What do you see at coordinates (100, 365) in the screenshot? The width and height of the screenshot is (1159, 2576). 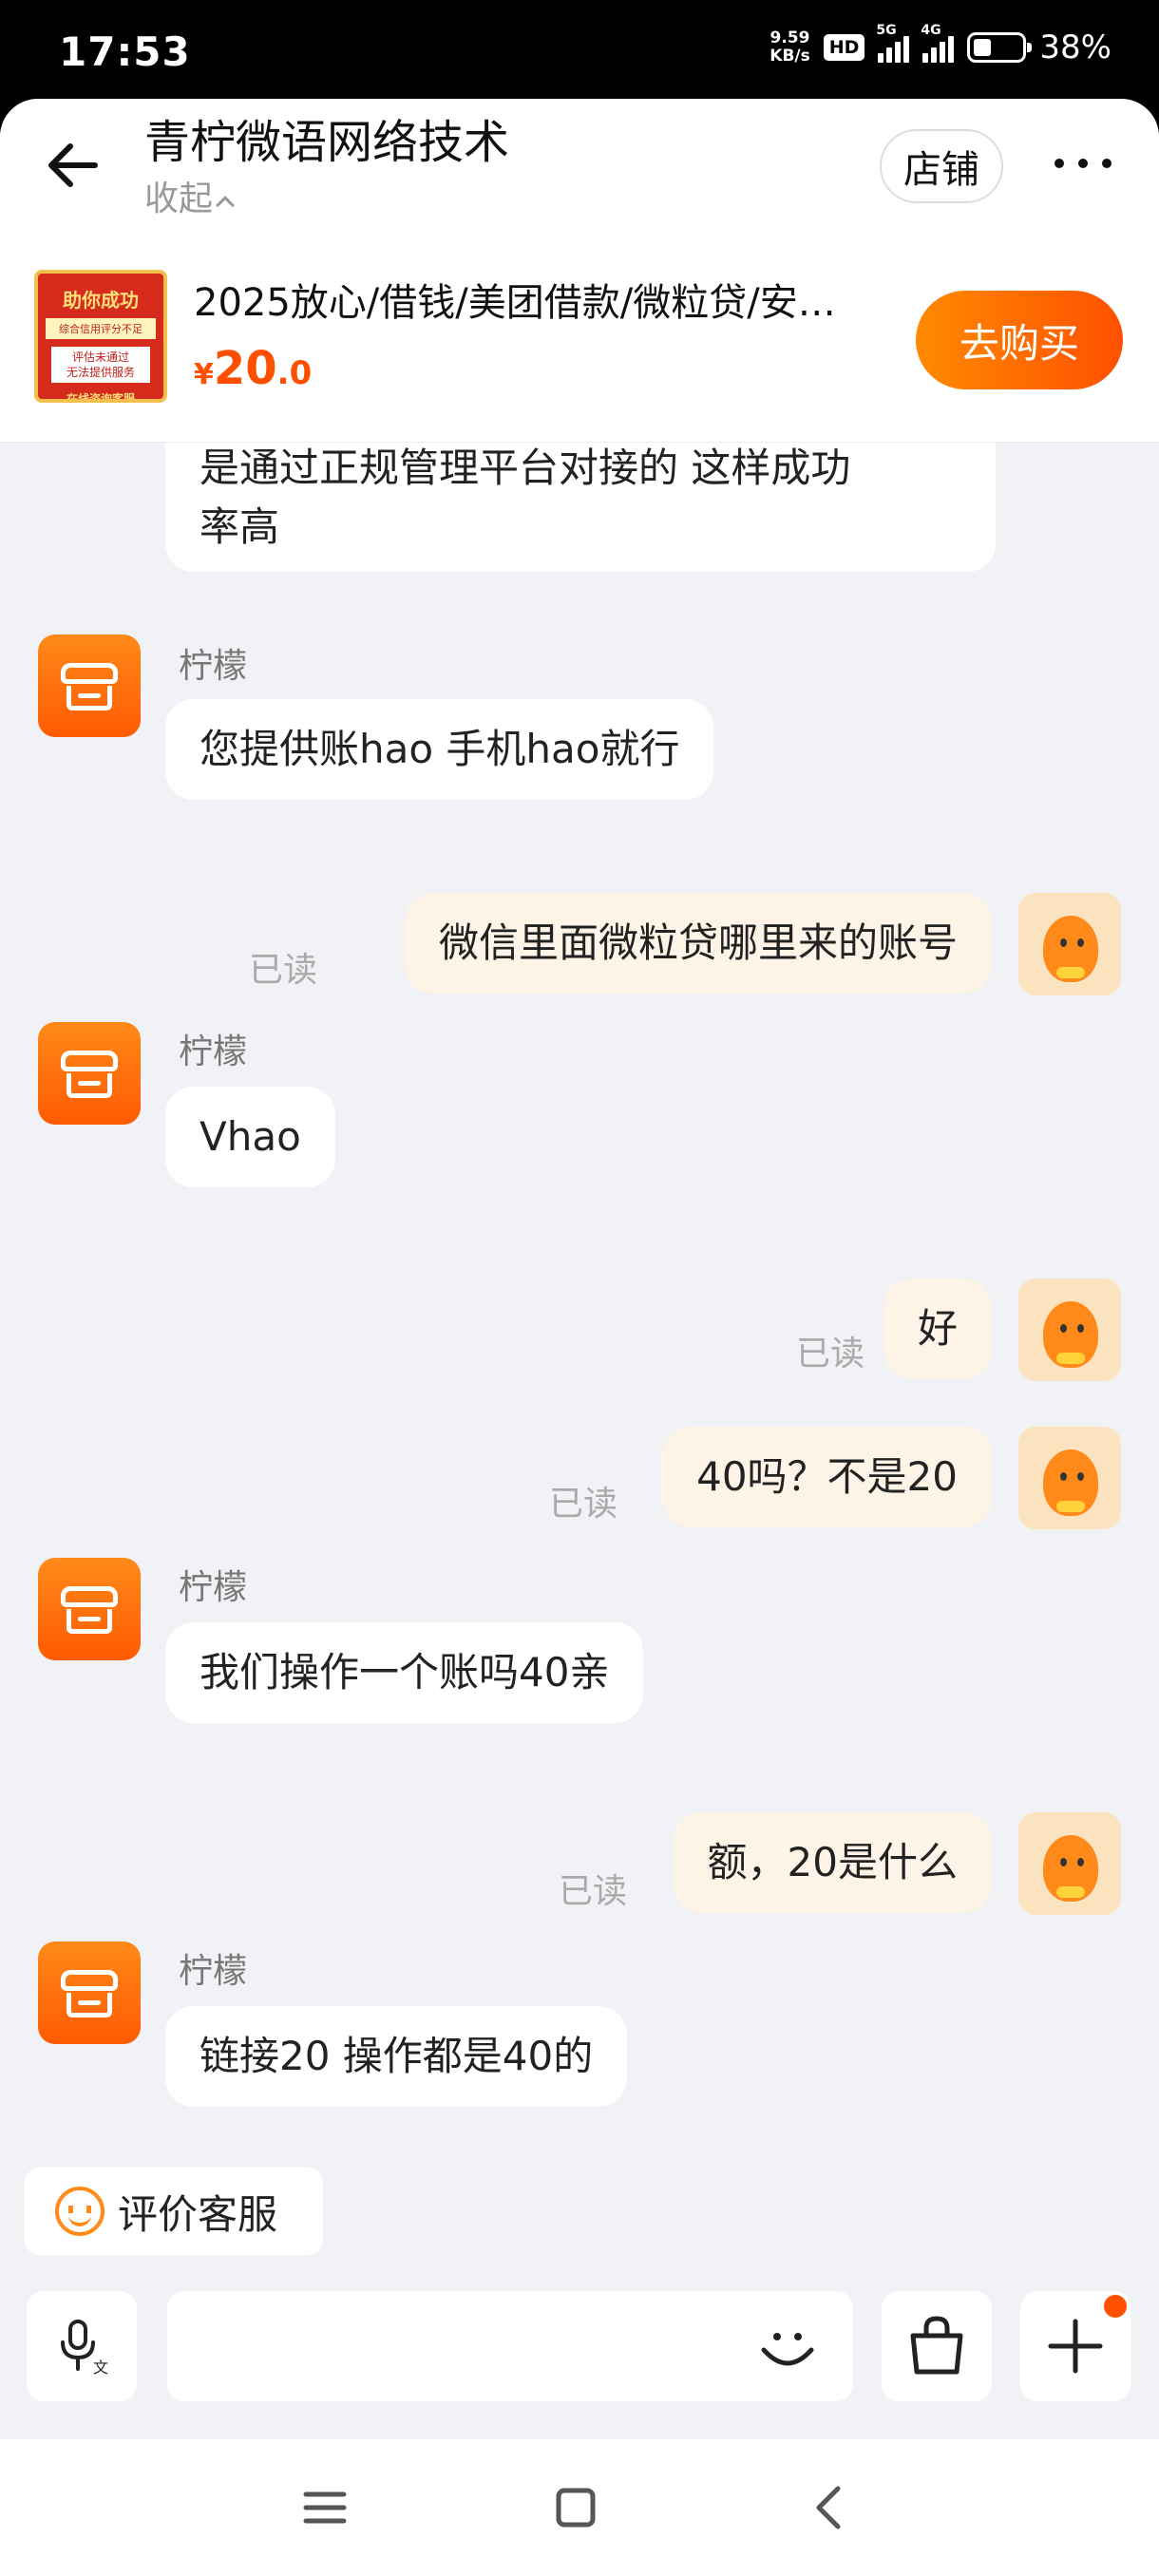 I see `thumb-line3: 评估未通过 无法提供服务` at bounding box center [100, 365].